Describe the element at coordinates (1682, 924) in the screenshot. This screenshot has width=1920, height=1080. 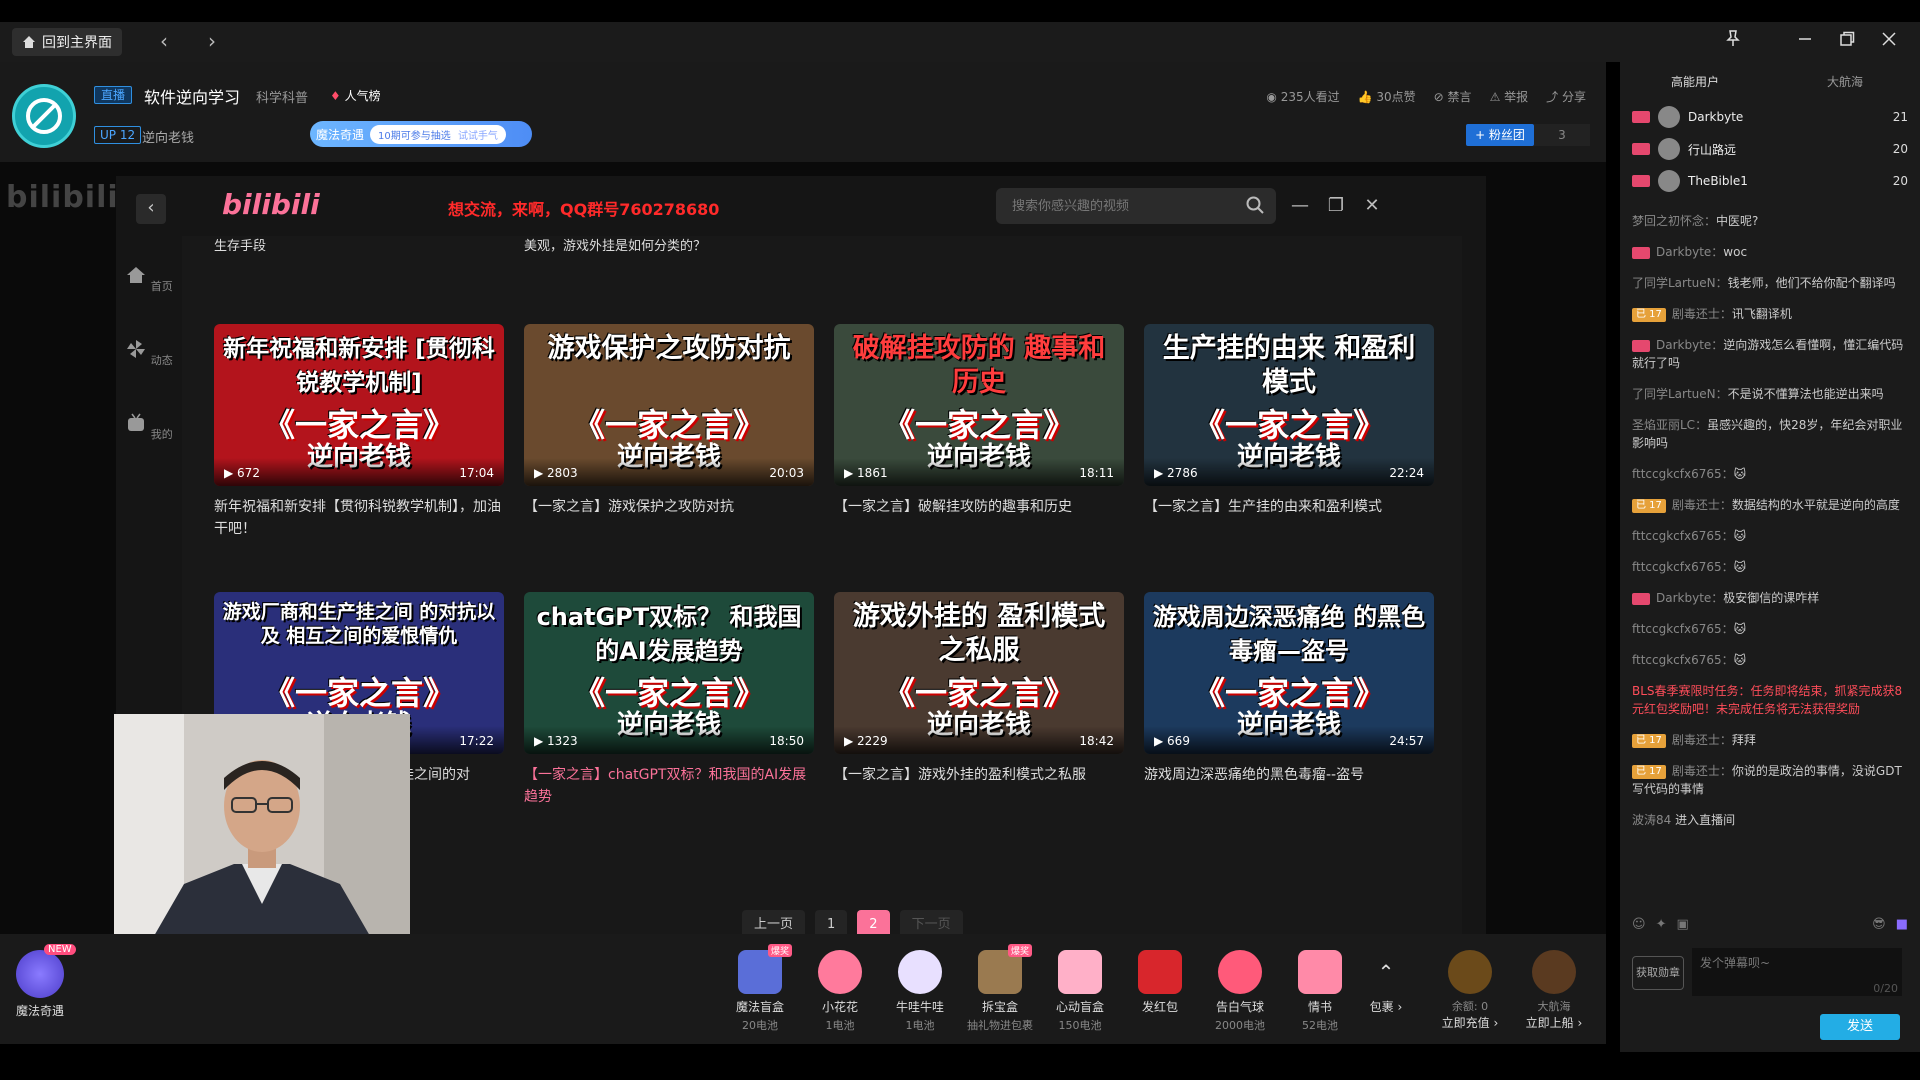
I see `screenshot-icon: ▣` at that location.